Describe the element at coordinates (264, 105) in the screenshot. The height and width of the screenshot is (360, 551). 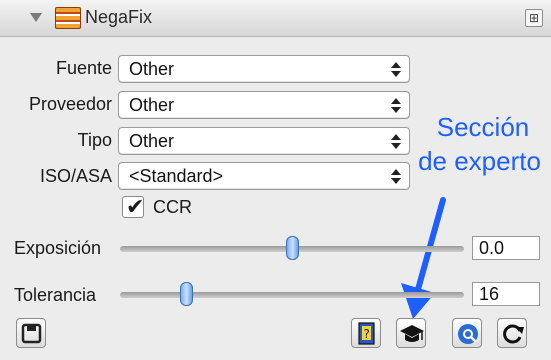
I see `proveedor-select: Other` at that location.